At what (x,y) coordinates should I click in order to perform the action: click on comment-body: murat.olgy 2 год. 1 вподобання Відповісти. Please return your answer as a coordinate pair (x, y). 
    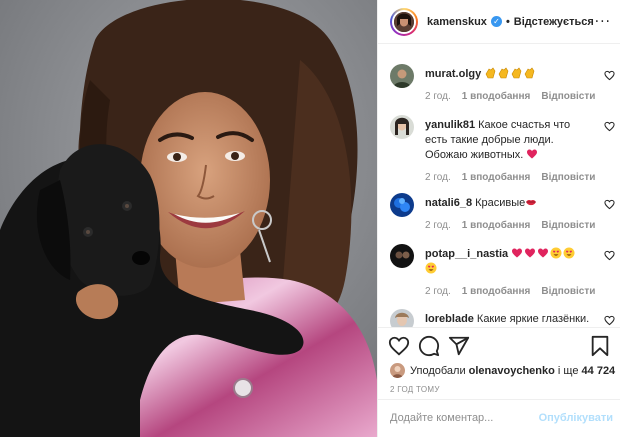
    Looking at the image, I should click on (510, 85).